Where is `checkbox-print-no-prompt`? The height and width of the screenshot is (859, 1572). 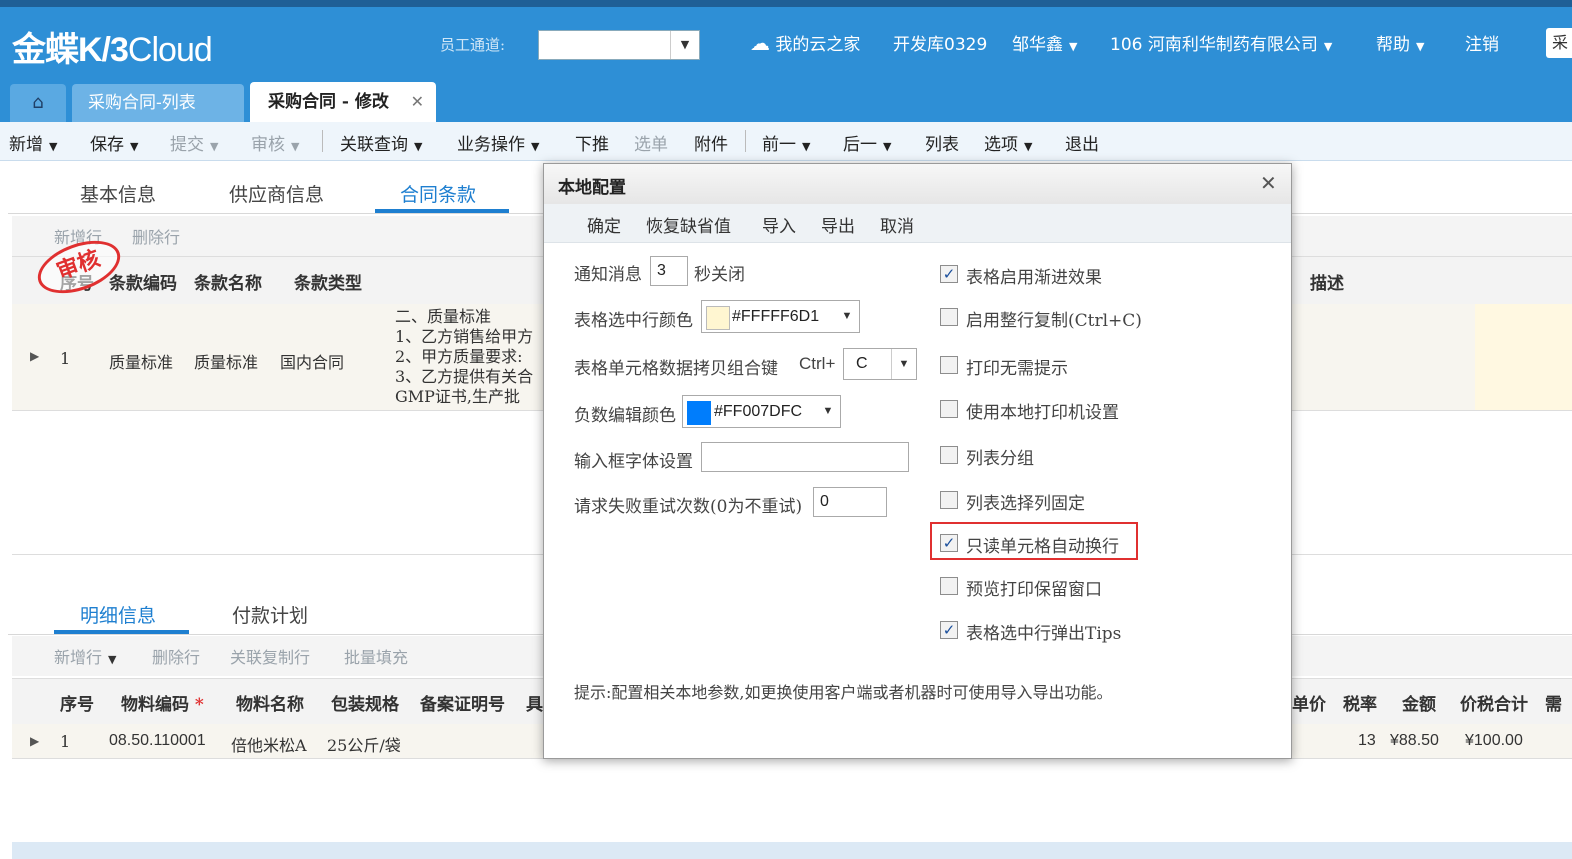
checkbox-print-no-prompt is located at coordinates (949, 365).